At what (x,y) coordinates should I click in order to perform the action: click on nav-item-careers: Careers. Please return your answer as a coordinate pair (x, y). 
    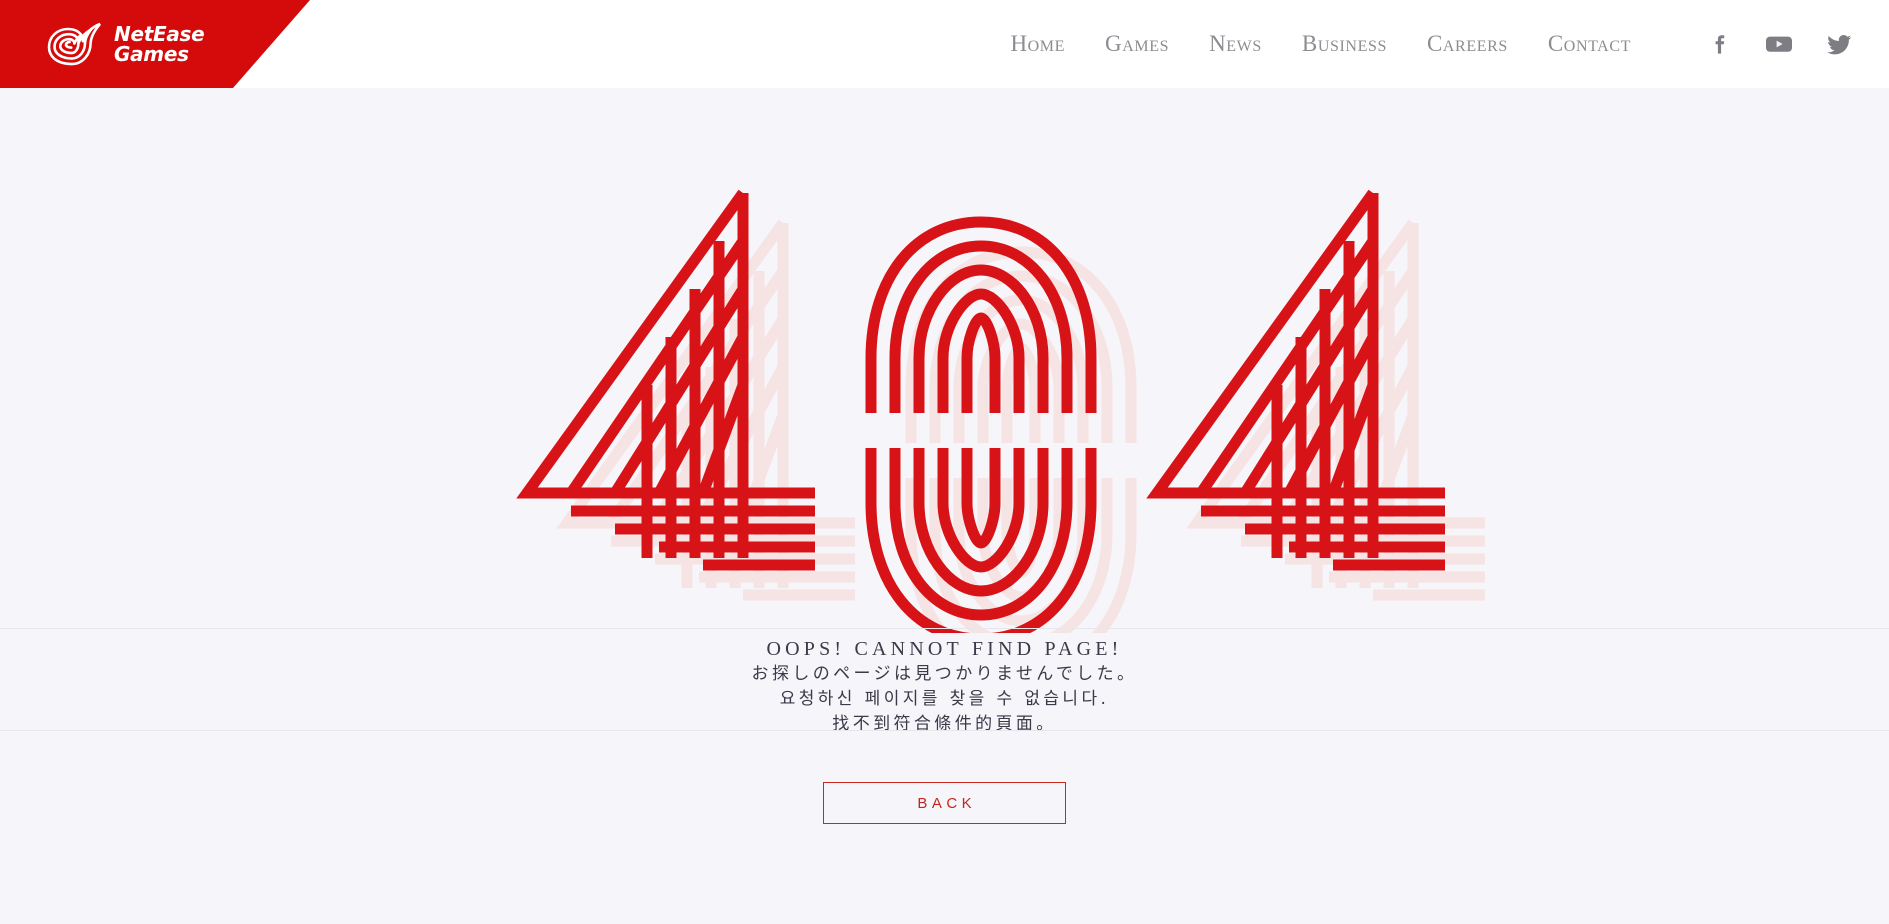
    Looking at the image, I should click on (1467, 44).